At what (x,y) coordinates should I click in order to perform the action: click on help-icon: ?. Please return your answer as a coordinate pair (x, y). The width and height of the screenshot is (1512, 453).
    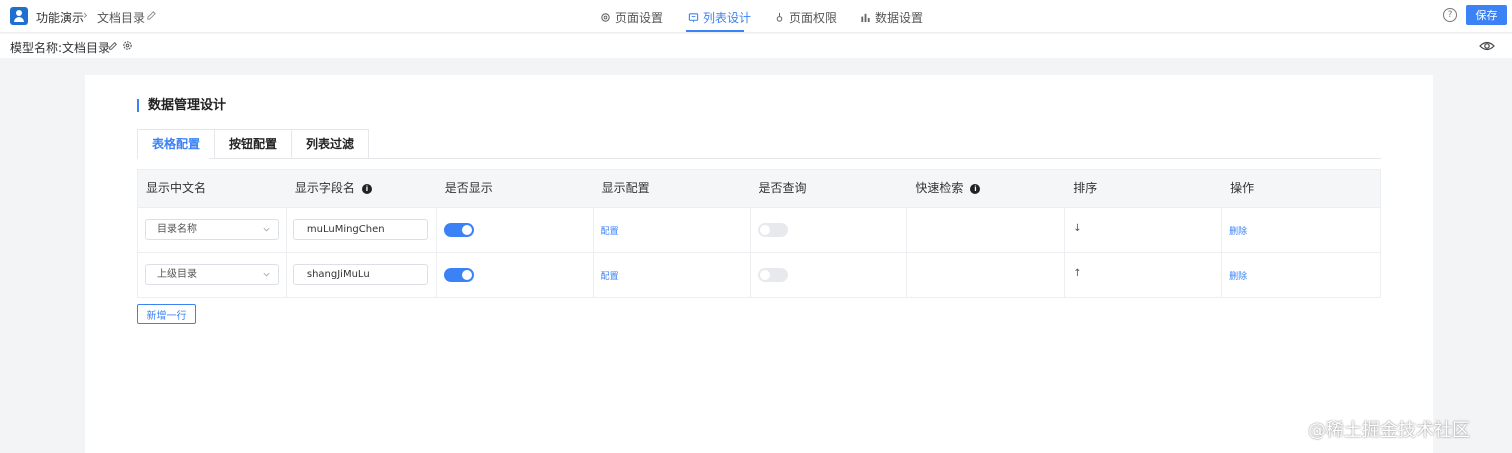
    Looking at the image, I should click on (1450, 15).